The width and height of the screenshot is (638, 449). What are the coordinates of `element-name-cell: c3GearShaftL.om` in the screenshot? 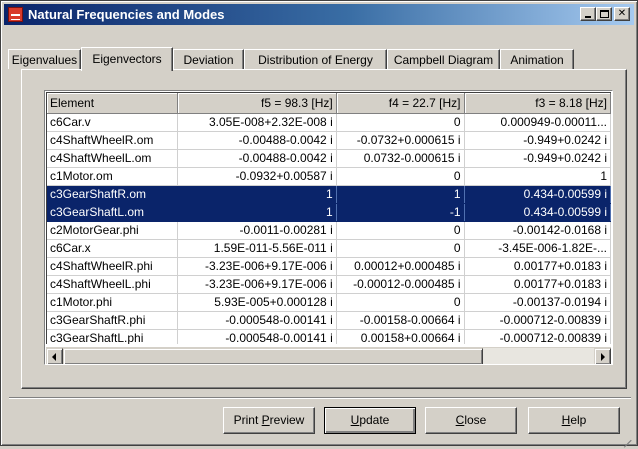 It's located at (113, 212).